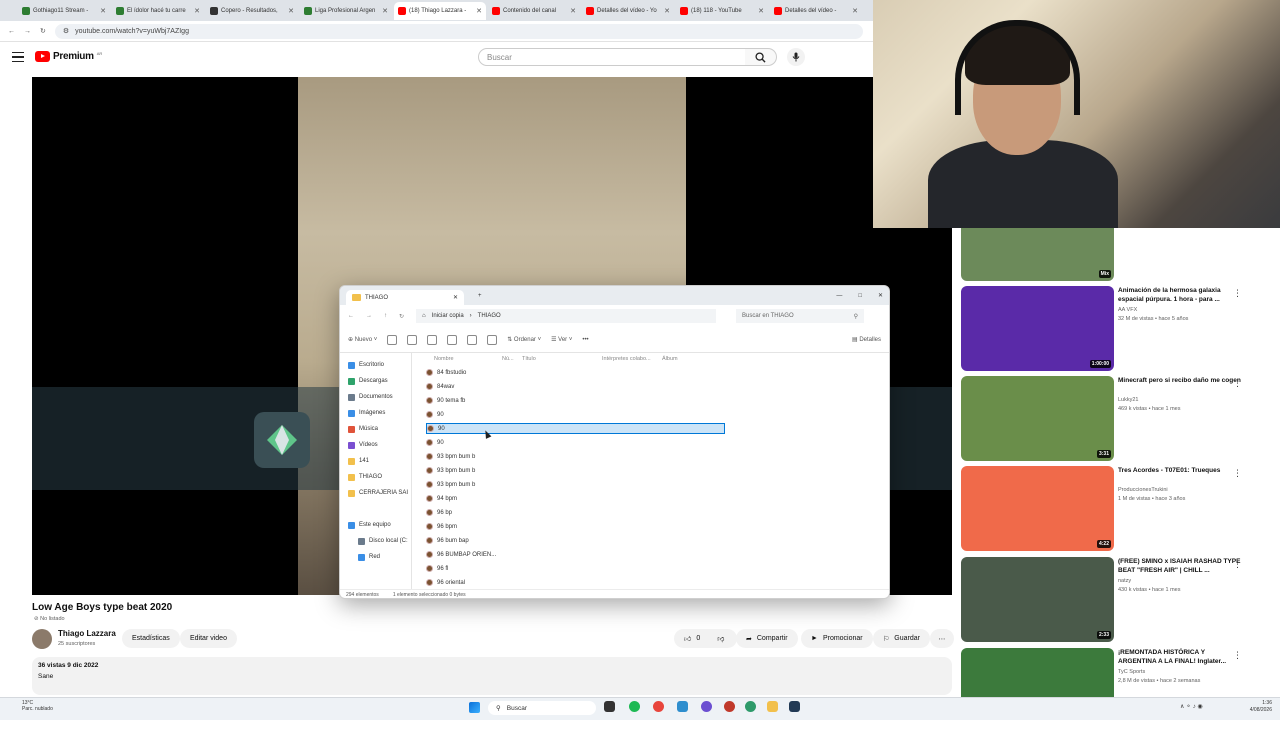 The height and width of the screenshot is (733, 1280). I want to click on new-button: ⊕ Nuevo ˅, so click(362, 339).